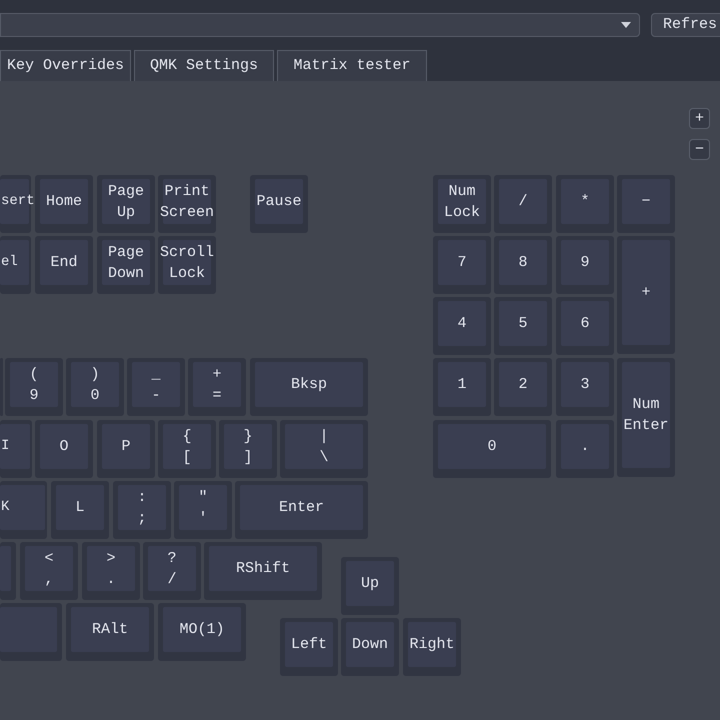 The image size is (720, 720). Describe the element at coordinates (523, 204) in the screenshot. I see `keyboard-key: /` at that location.